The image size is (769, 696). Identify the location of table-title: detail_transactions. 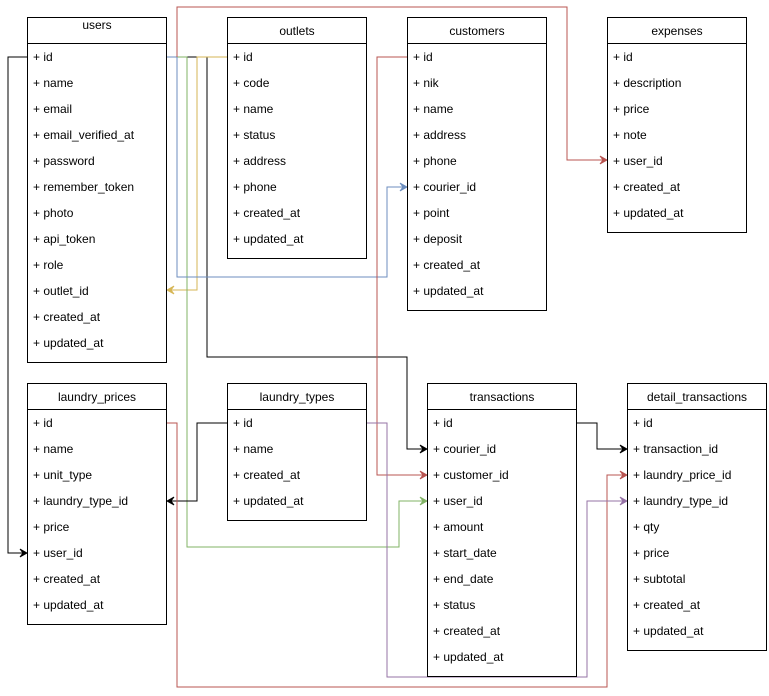
(697, 397).